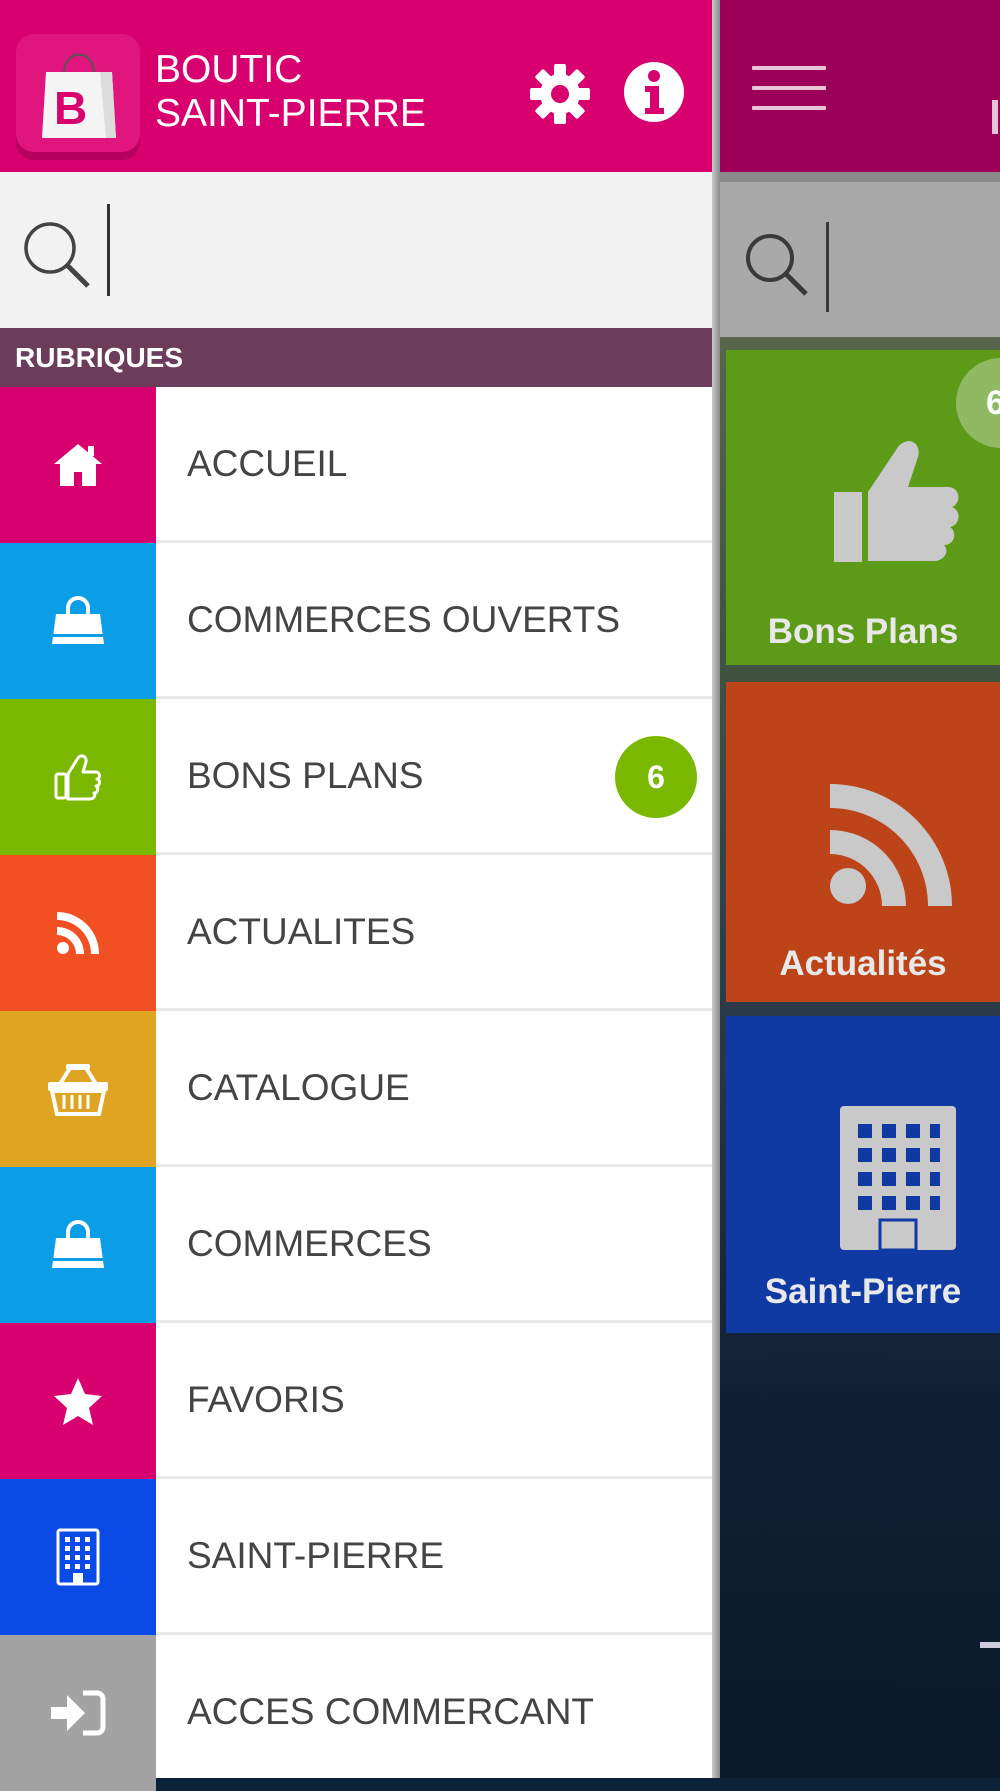  What do you see at coordinates (298, 1087) in the screenshot?
I see `menu-item-label: CATALOGUE` at bounding box center [298, 1087].